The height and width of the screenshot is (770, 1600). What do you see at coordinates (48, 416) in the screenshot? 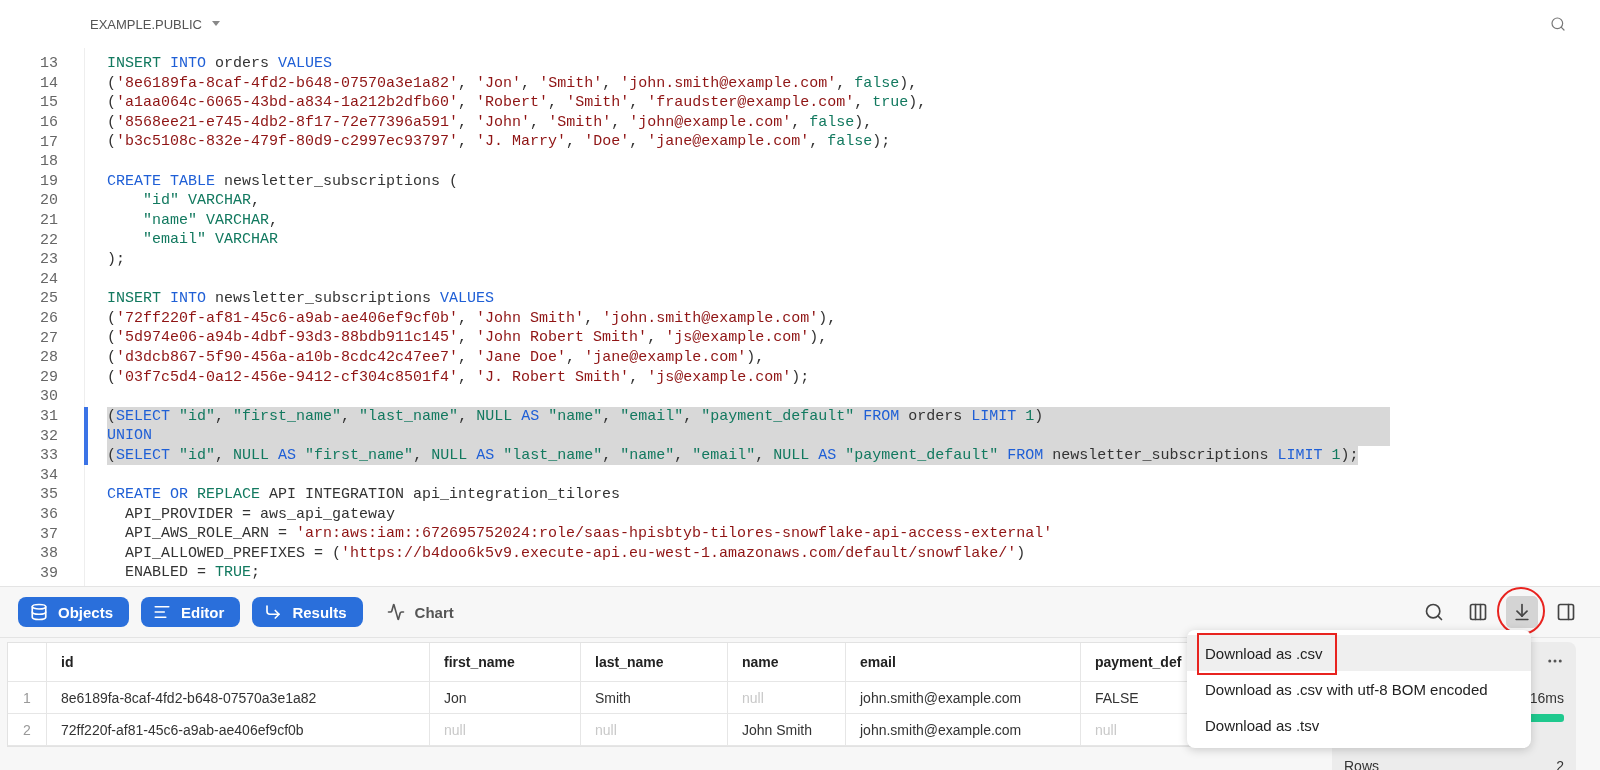
I see `line-number: 31` at bounding box center [48, 416].